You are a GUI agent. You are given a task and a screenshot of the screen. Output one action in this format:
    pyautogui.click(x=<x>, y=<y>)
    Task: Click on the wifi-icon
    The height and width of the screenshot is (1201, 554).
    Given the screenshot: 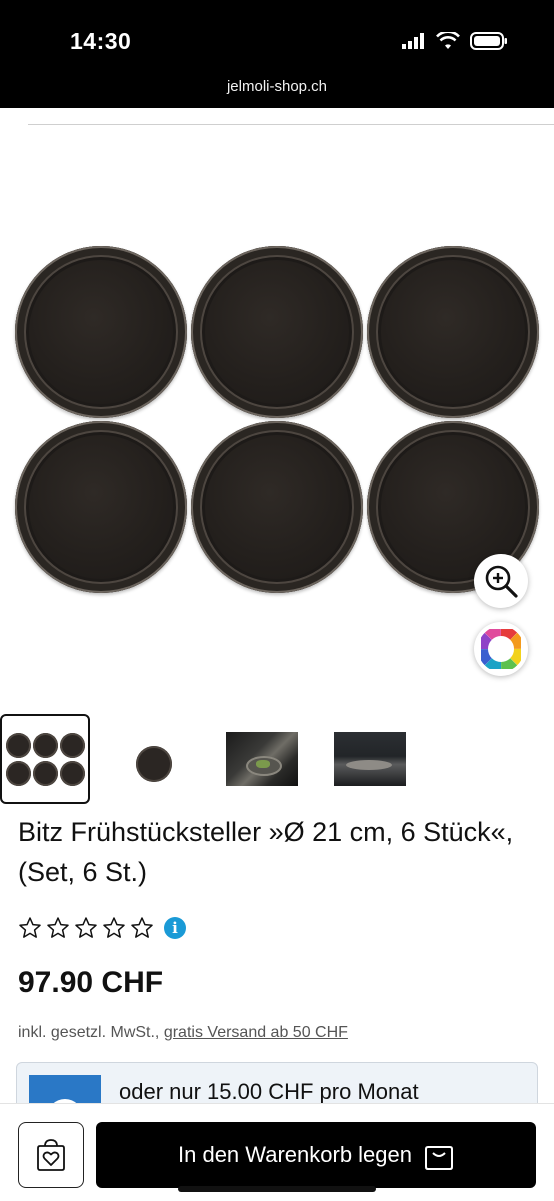 What is the action you would take?
    pyautogui.click(x=448, y=40)
    